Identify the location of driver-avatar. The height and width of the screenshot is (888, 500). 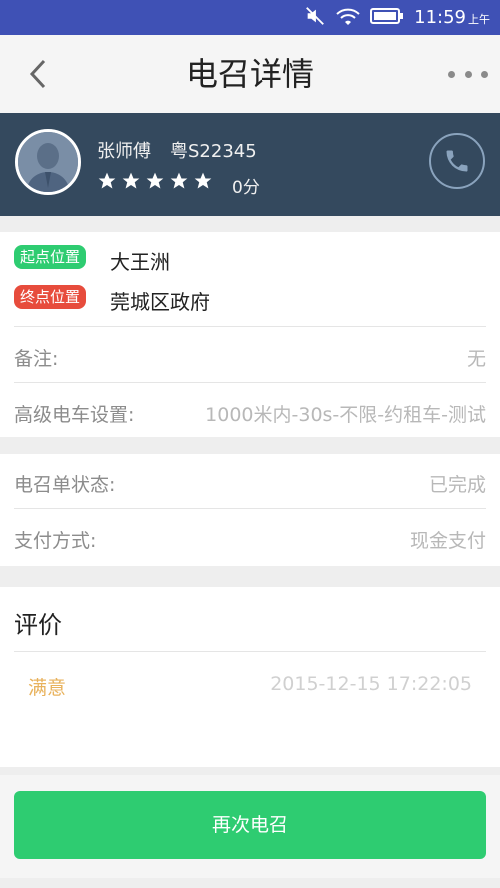
(48, 162).